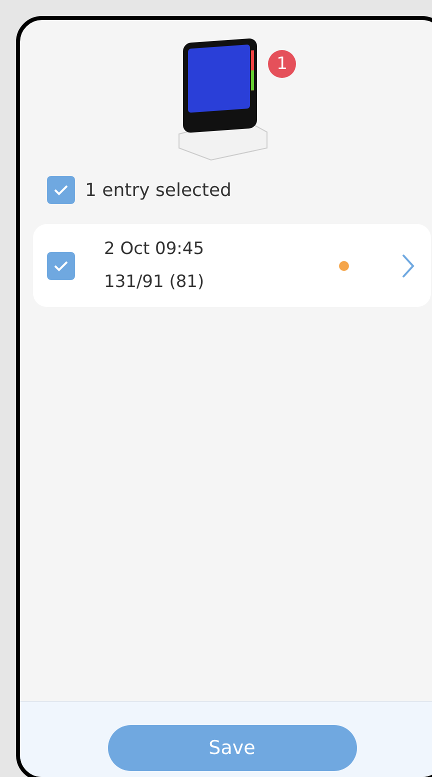  What do you see at coordinates (155, 282) in the screenshot?
I see `entry-reading: 131/91 (81)` at bounding box center [155, 282].